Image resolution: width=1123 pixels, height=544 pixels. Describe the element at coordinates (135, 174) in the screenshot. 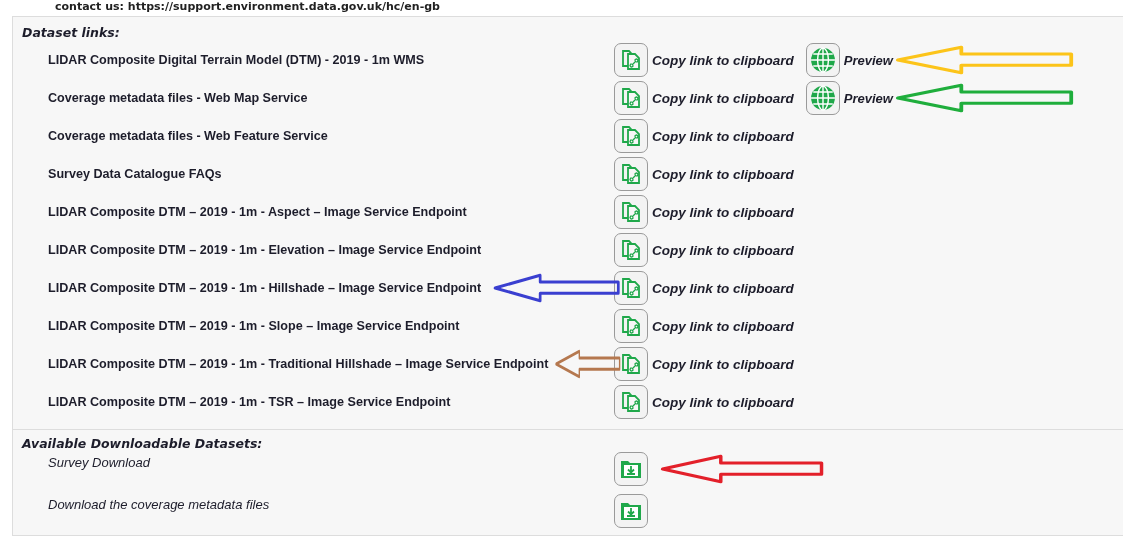

I see `dataset-link-label: Survey Data Catalogue FAQs` at that location.